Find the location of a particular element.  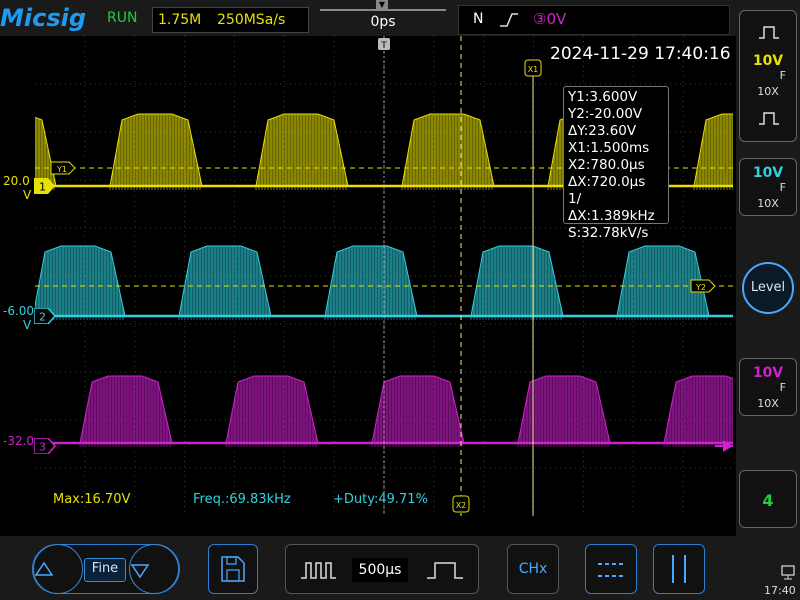

channel-select-button: CHx is located at coordinates (533, 569).